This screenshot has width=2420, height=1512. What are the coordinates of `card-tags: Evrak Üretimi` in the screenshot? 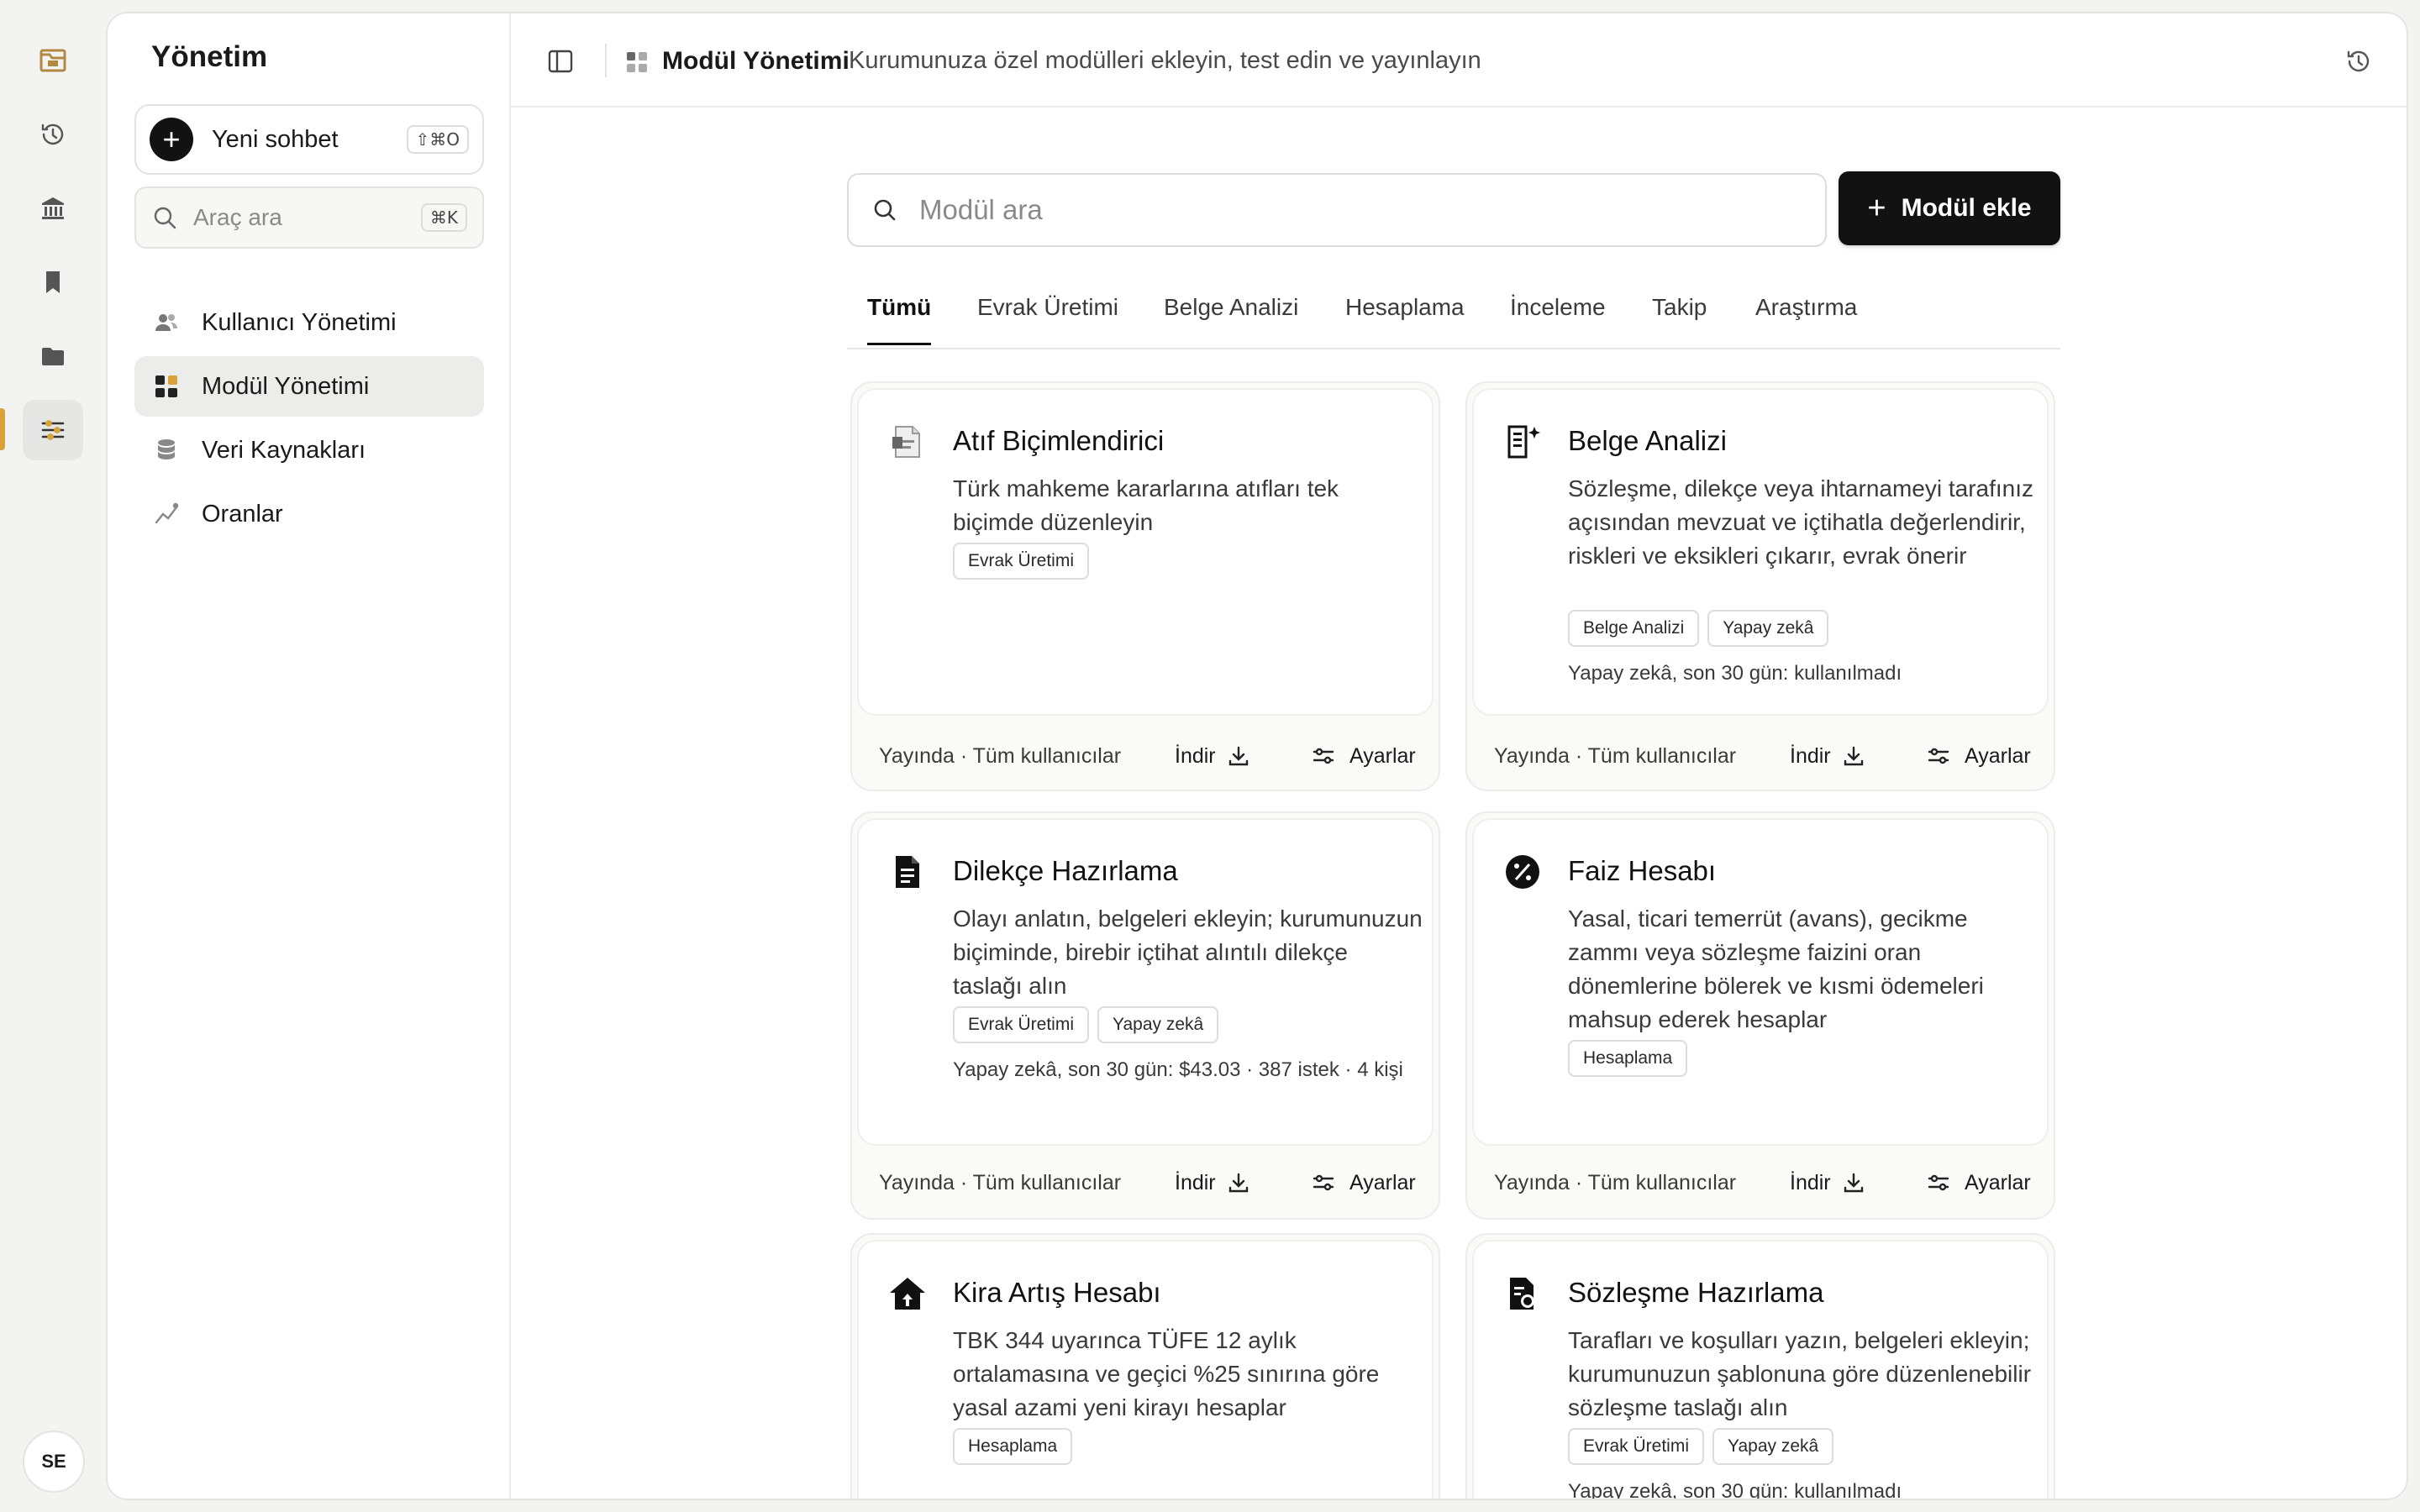 It's located at (1022, 561).